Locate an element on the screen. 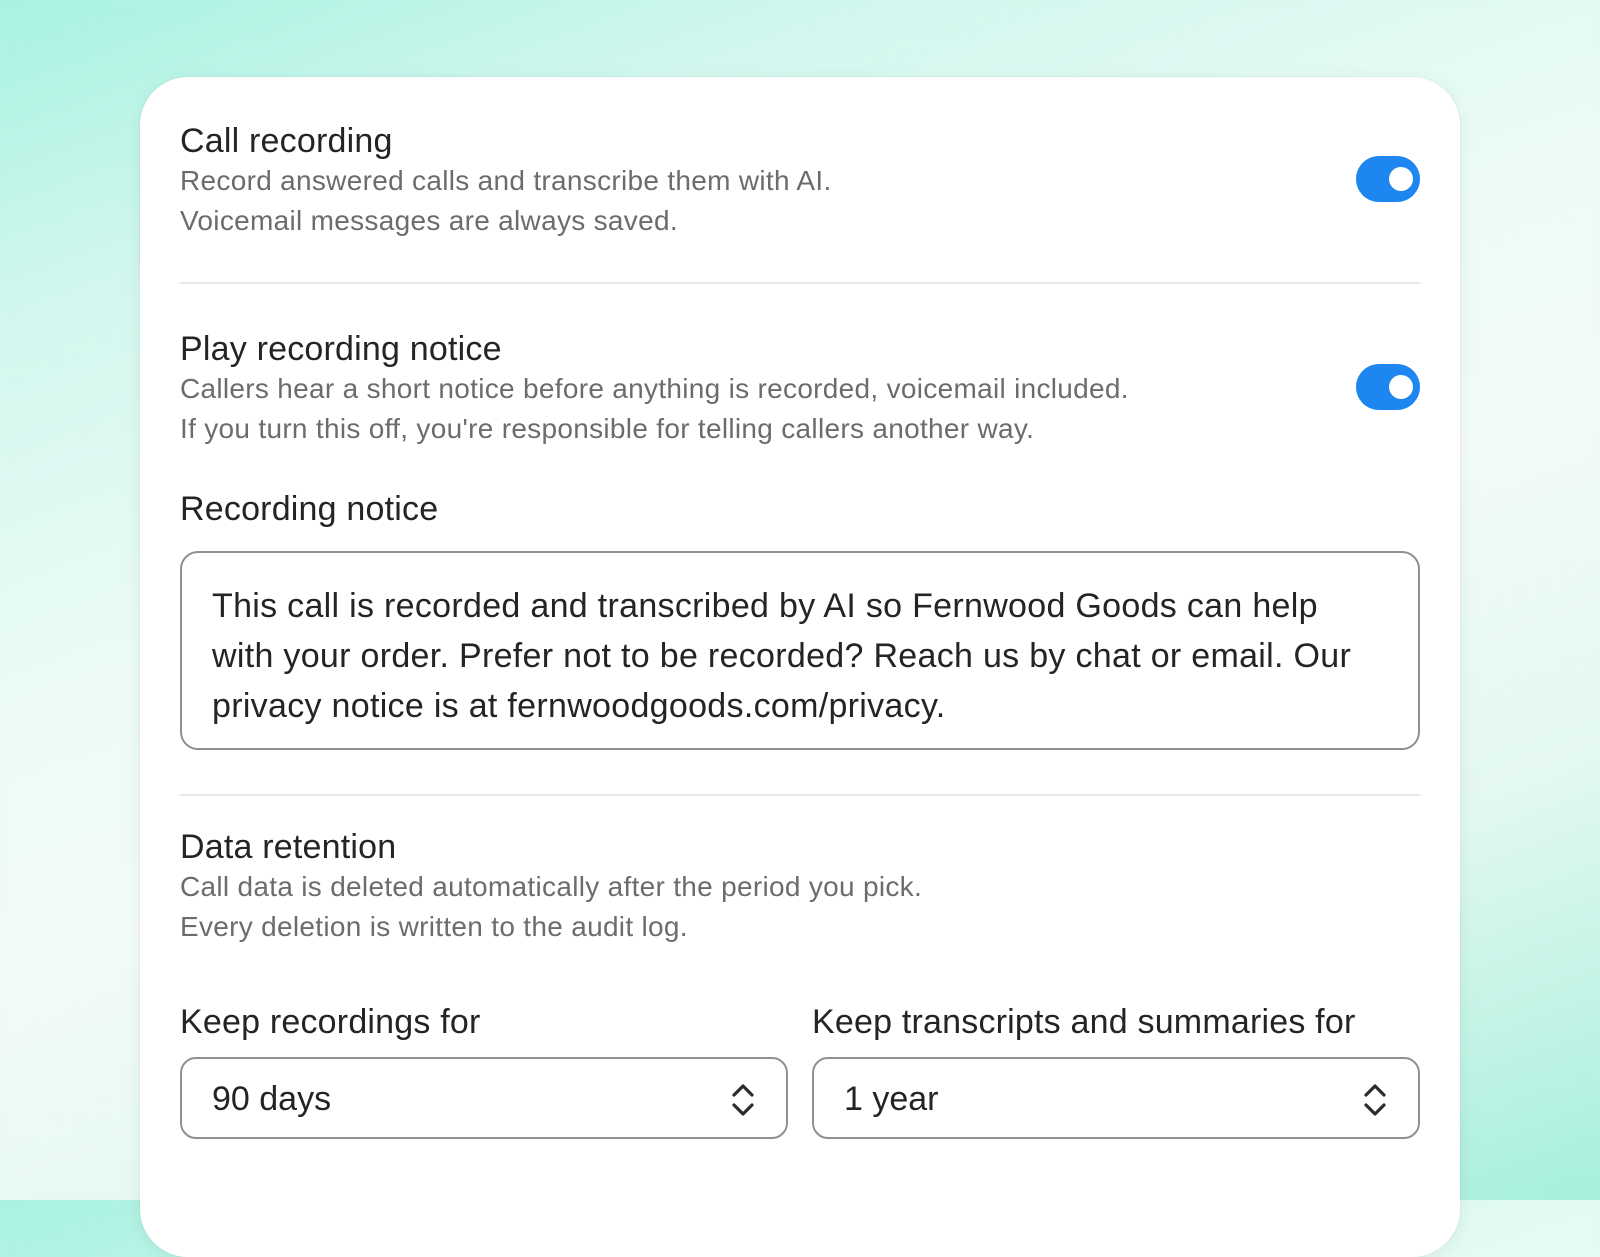 Image resolution: width=1600 pixels, height=1257 pixels. keep-recordings-label: Keep recordings for is located at coordinates (330, 1022).